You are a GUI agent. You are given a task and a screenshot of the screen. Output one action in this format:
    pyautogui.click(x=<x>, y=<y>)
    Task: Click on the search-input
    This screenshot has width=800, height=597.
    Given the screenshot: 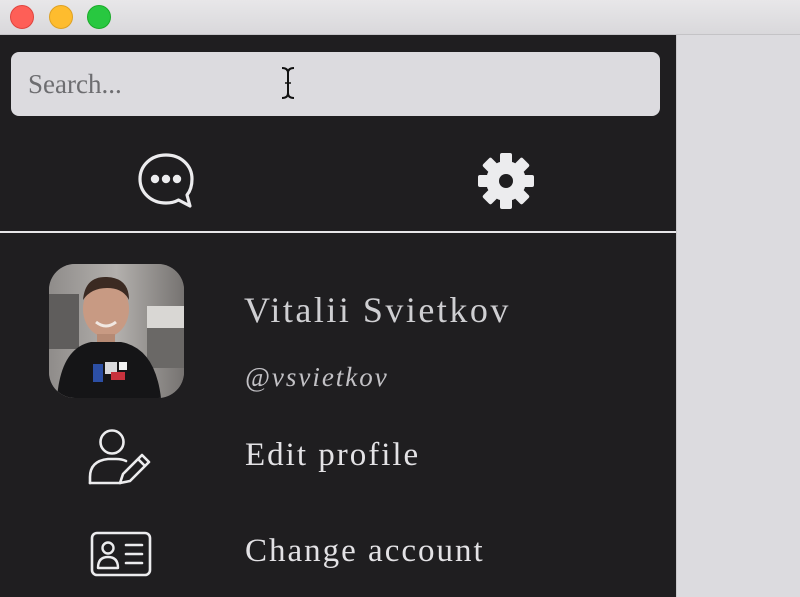 What is the action you would take?
    pyautogui.click(x=335, y=84)
    